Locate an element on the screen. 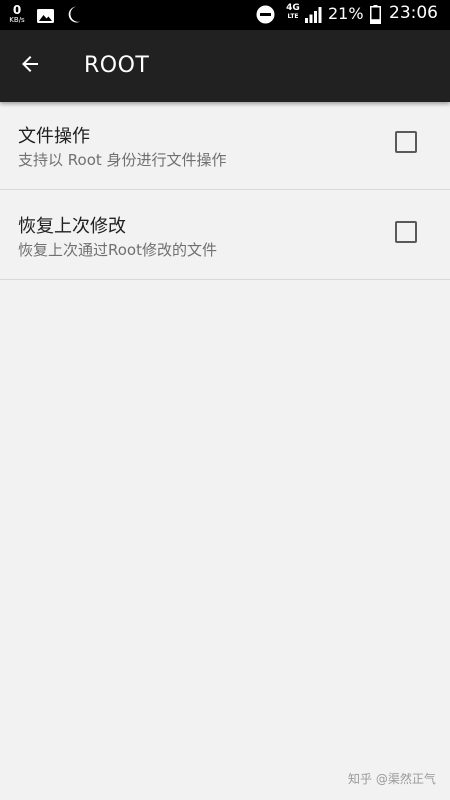 This screenshot has width=450, height=800. image-icon is located at coordinates (45, 17).